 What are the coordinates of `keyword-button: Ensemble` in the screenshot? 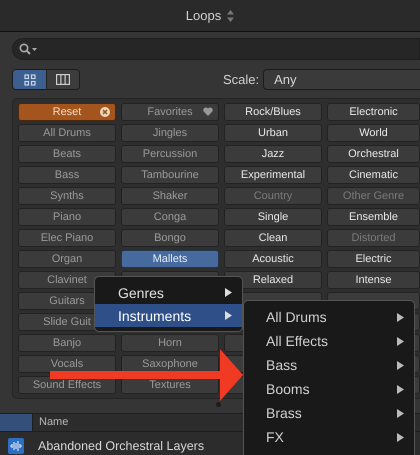 It's located at (373, 217).